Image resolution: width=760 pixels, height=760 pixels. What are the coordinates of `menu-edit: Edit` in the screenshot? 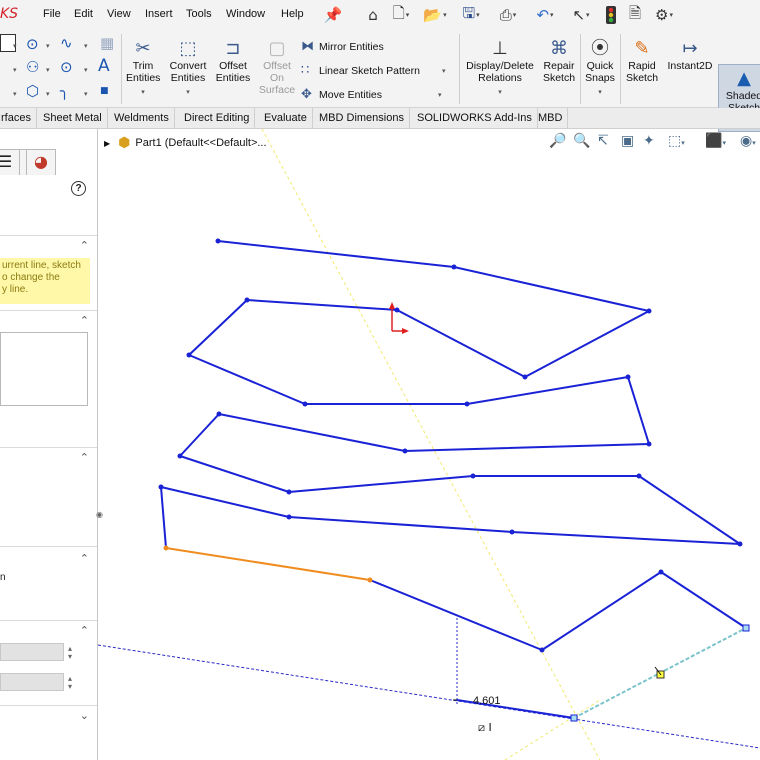 It's located at (83, 14).